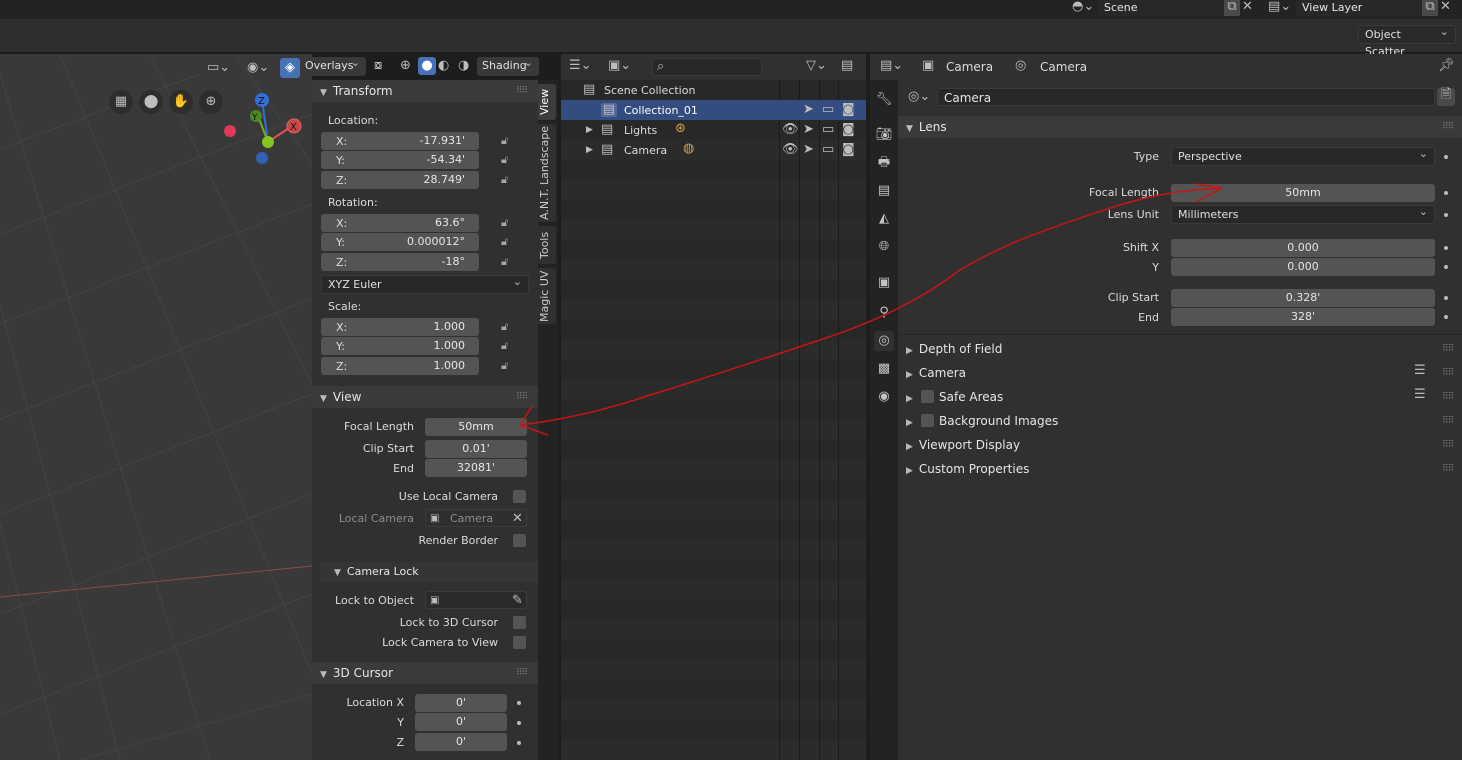  Describe the element at coordinates (519, 496) in the screenshot. I see `use-local-camera-checkbox` at that location.